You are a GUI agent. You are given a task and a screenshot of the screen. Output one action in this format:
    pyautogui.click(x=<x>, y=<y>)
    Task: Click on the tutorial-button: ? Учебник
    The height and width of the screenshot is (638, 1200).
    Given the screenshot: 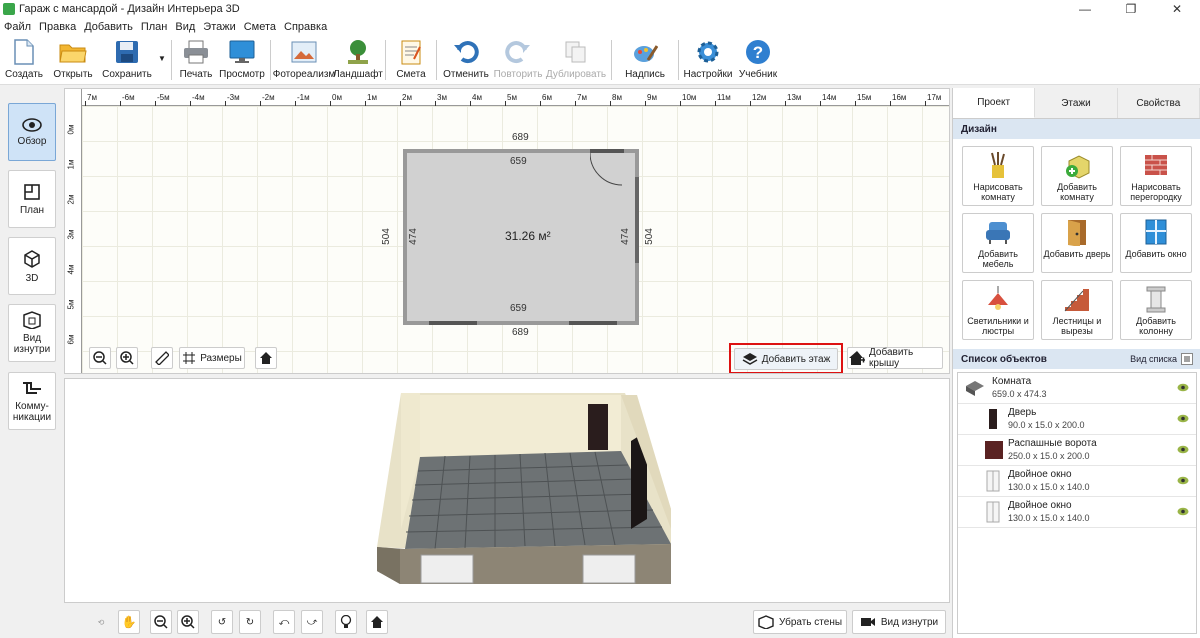 What is the action you would take?
    pyautogui.click(x=758, y=60)
    